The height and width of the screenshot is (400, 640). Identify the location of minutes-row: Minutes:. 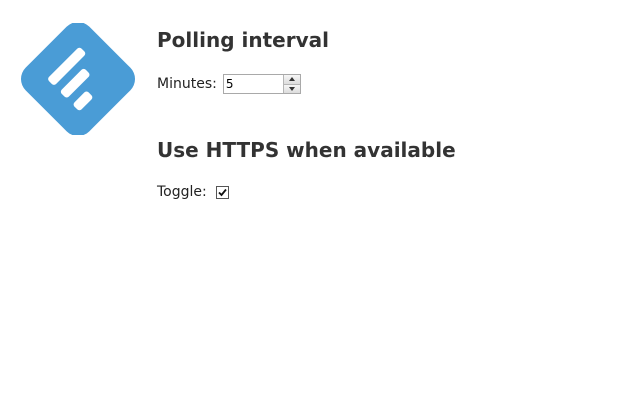
(229, 84).